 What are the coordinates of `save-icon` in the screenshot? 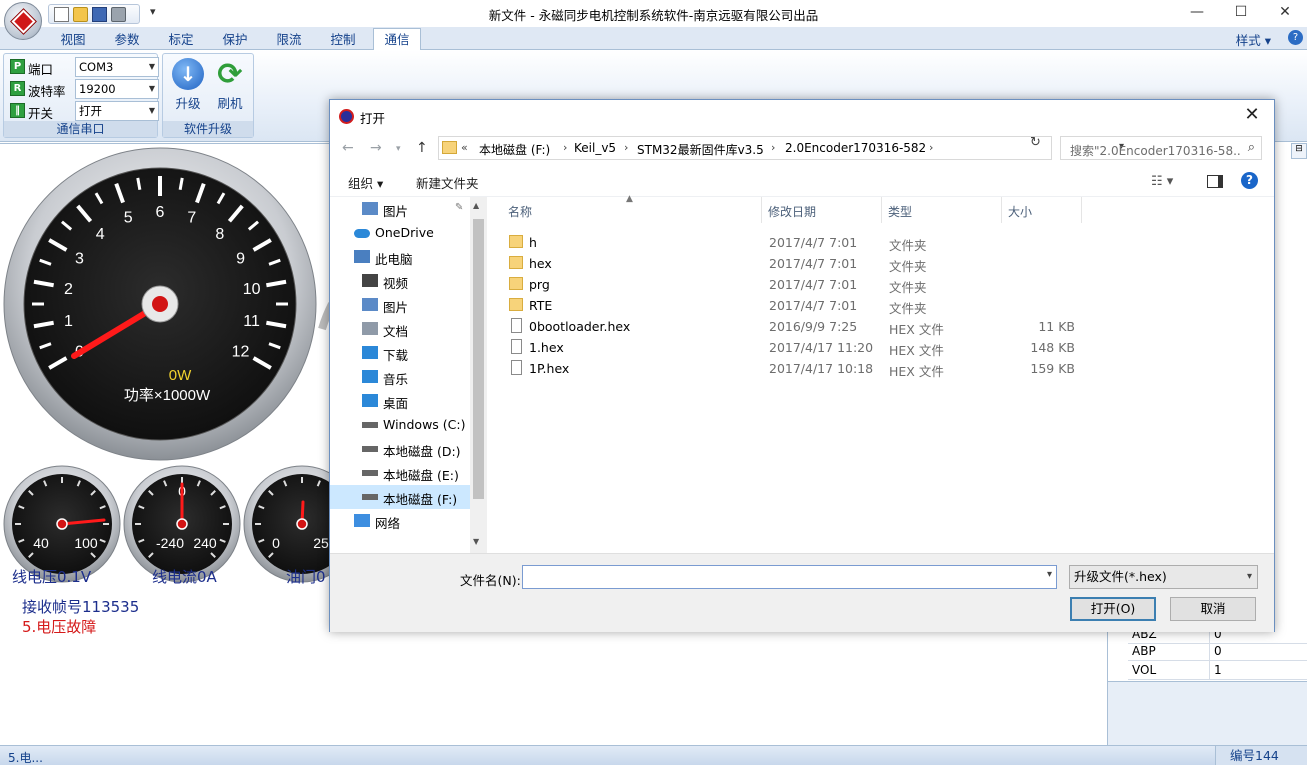 It's located at (99, 14).